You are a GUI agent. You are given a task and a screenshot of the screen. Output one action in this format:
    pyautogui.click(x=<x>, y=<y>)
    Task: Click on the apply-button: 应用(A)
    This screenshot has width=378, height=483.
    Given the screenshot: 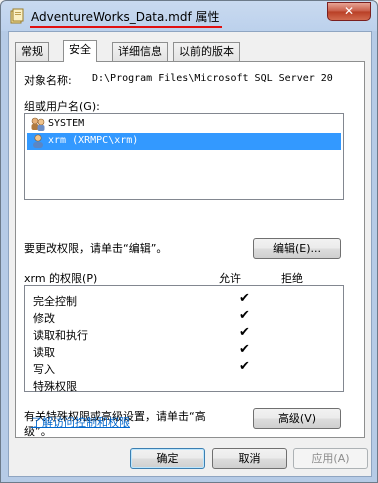 What is the action you would take?
    pyautogui.click(x=330, y=458)
    